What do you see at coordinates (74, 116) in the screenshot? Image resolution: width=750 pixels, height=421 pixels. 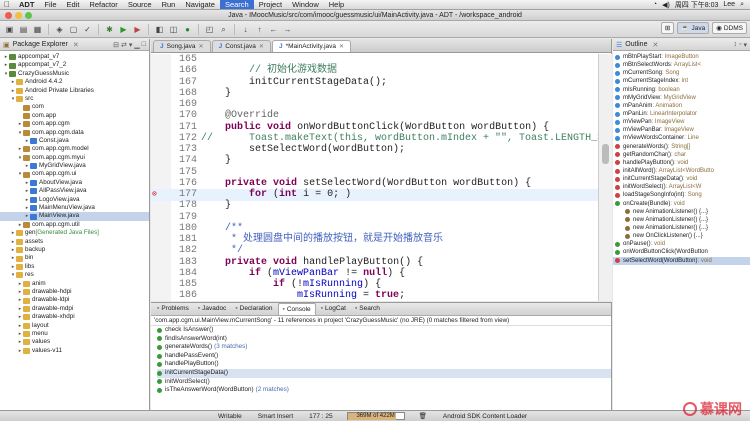 I see `tree-item: com.app` at bounding box center [74, 116].